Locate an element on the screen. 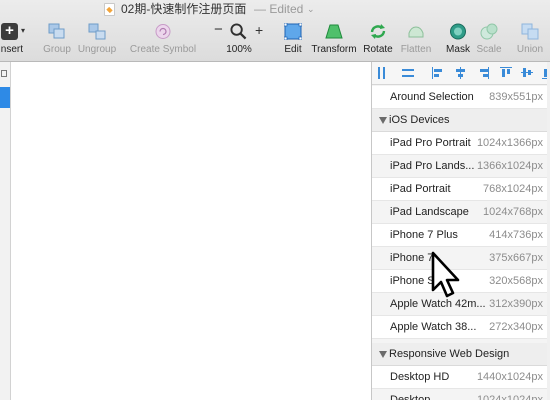  preset-size: 312x390px is located at coordinates (516, 304).